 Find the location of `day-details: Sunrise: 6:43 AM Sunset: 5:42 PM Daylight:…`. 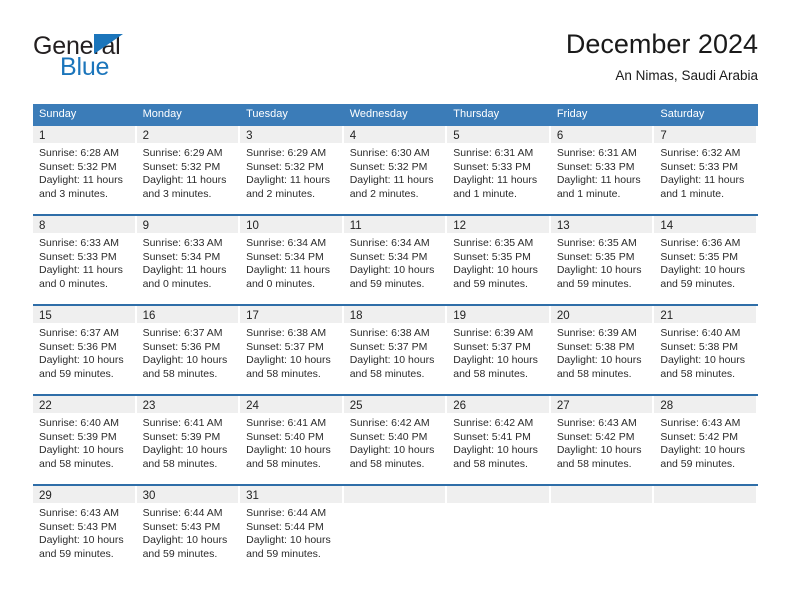

day-details: Sunrise: 6:43 AM Sunset: 5:42 PM Daylight:… is located at coordinates (706, 442).